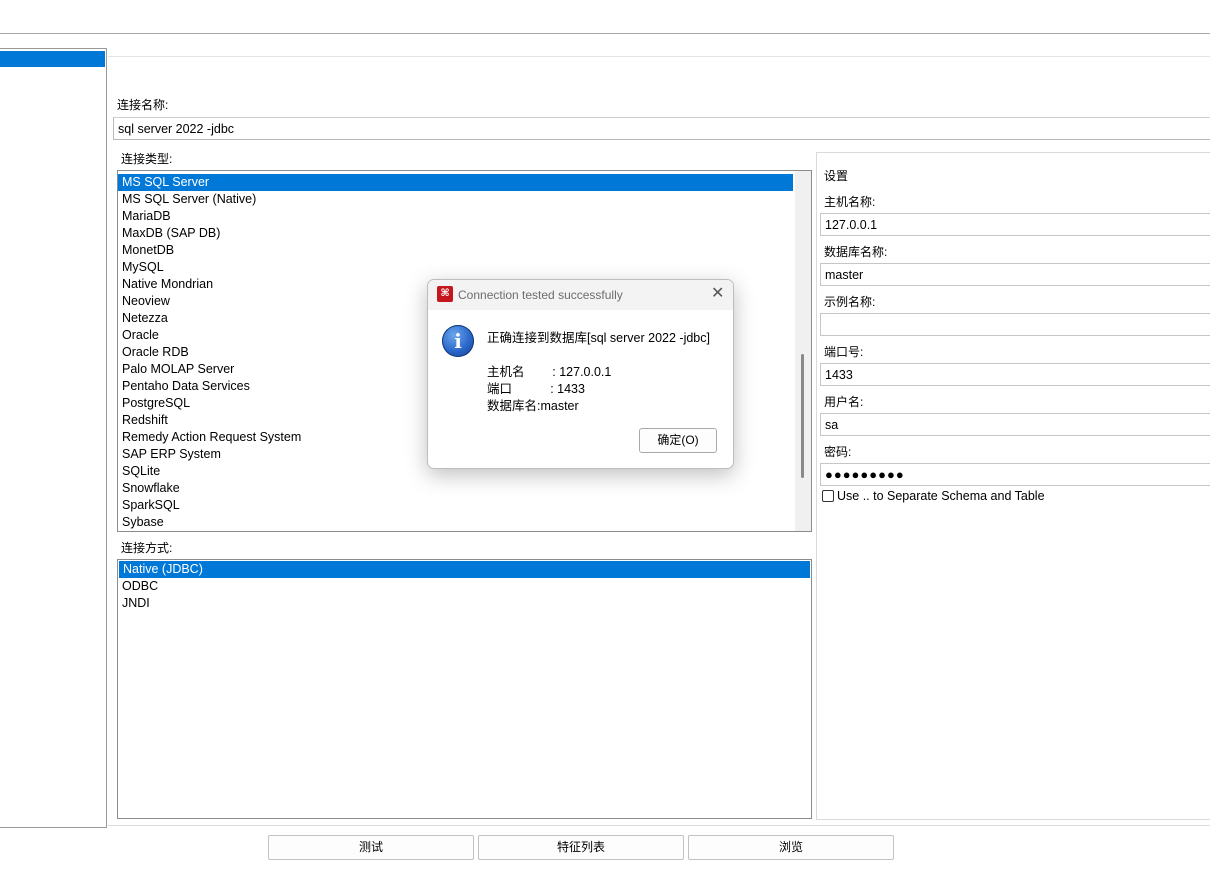 Image resolution: width=1210 pixels, height=896 pixels. Describe the element at coordinates (1015, 374) in the screenshot. I see `port-input` at that location.